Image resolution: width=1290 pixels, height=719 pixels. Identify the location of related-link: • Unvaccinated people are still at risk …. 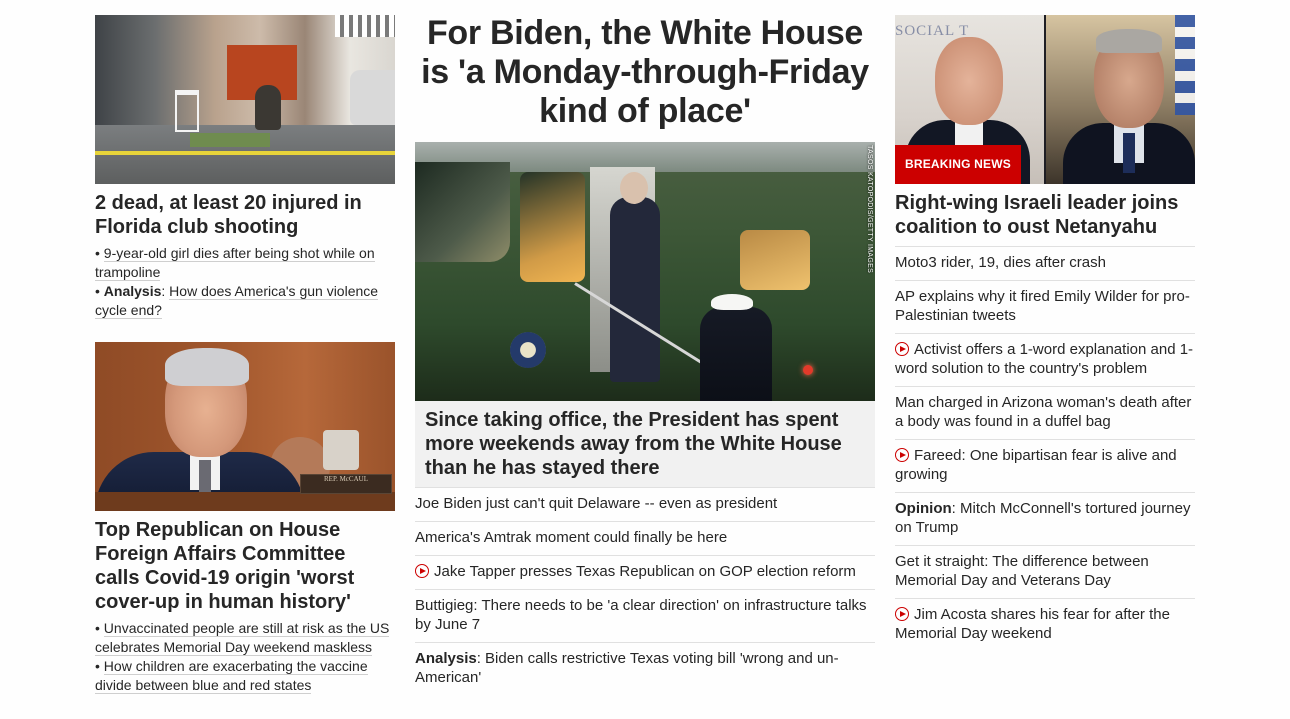
(245, 638).